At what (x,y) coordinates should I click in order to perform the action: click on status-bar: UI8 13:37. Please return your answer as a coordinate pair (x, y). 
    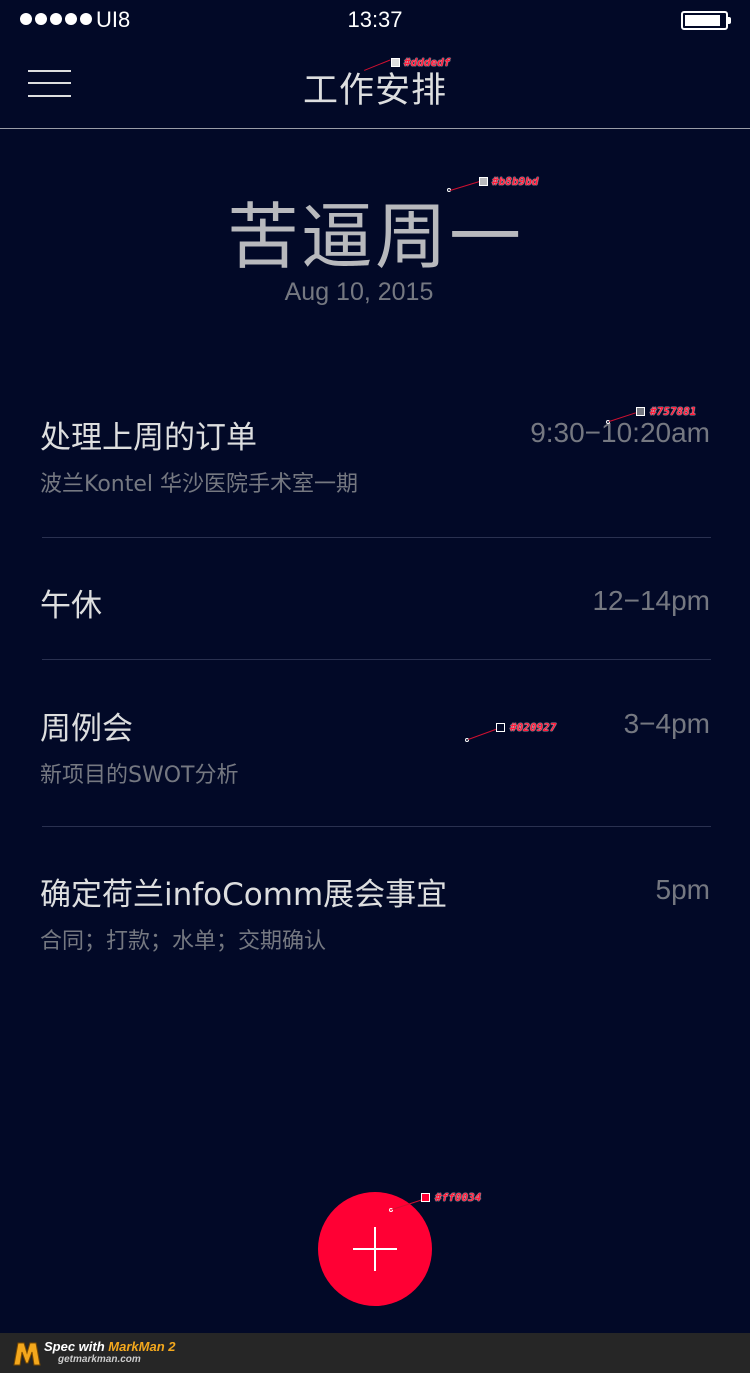
    Looking at the image, I should click on (375, 20).